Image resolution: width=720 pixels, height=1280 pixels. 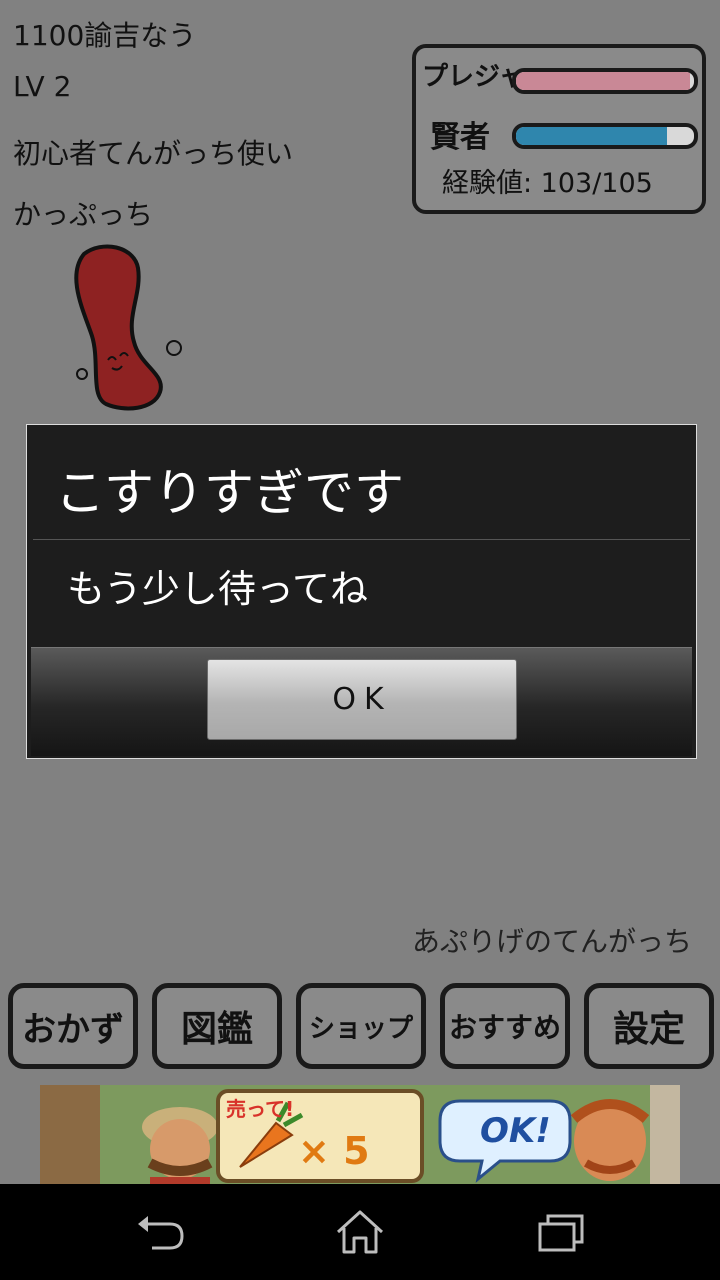 I want to click on zukan-button: 図鑑, so click(x=217, y=1026).